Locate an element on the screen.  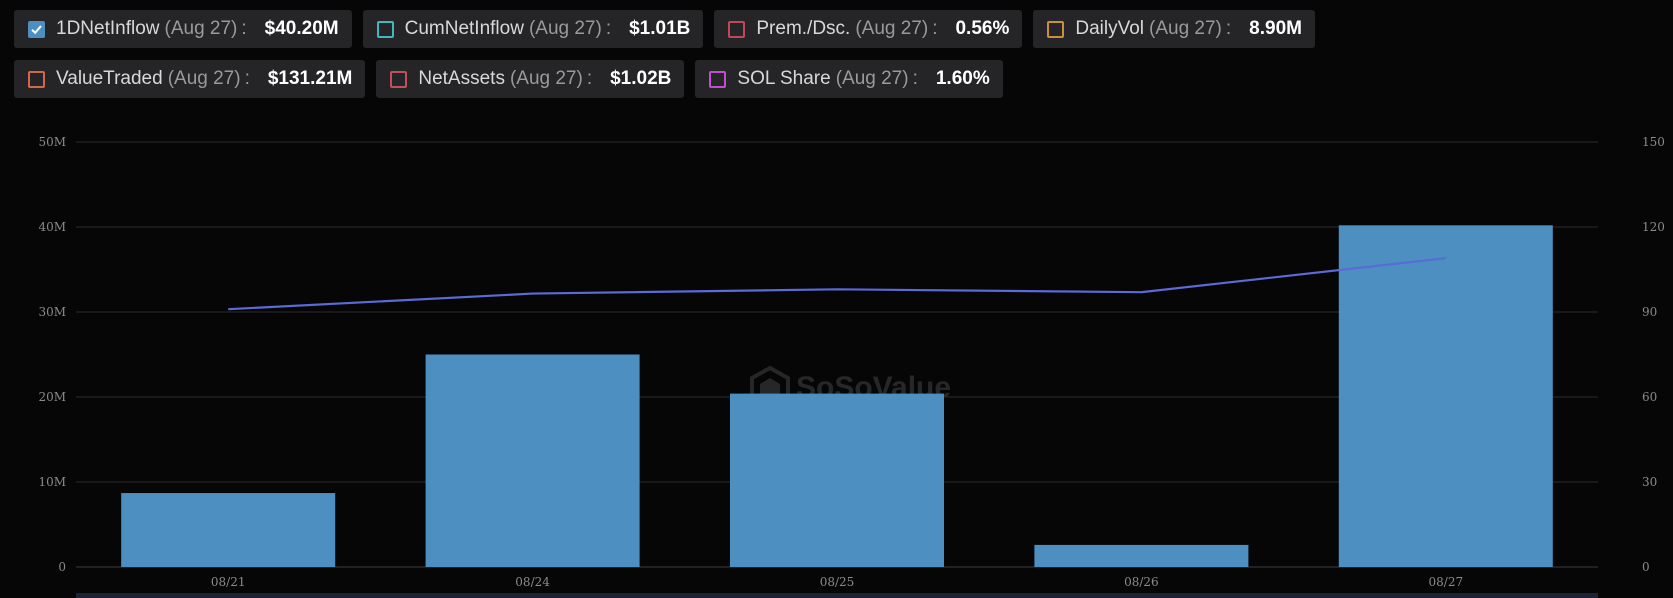
x-axis: 08/21 08/24 08/25 08/26 08/27 is located at coordinates (837, 582).